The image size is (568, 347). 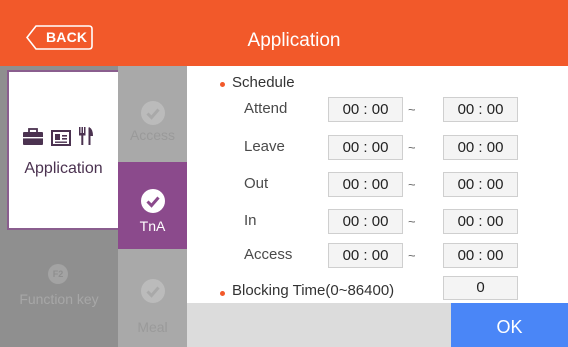 What do you see at coordinates (256, 183) in the screenshot?
I see `schedule-row-label: Out` at bounding box center [256, 183].